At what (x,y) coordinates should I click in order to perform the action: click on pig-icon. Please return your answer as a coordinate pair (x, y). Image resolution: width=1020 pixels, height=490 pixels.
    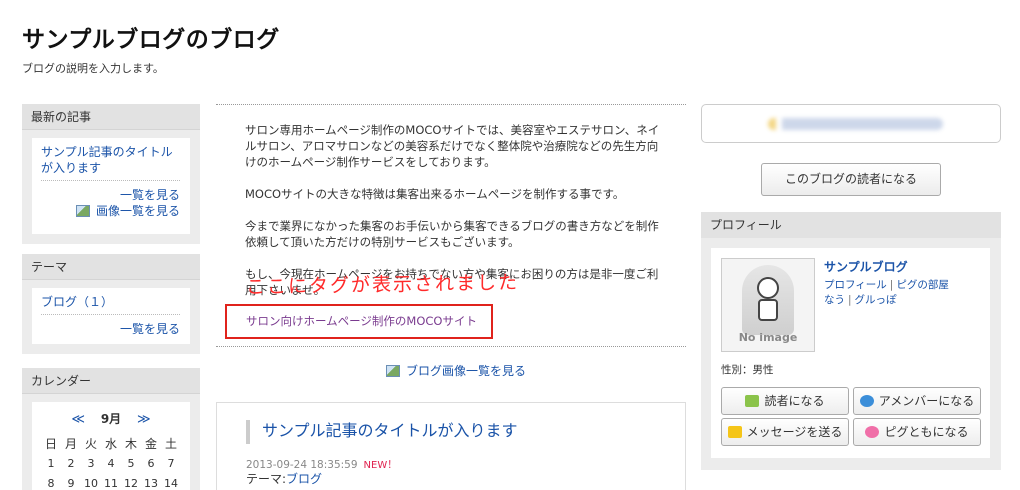
    Looking at the image, I should click on (872, 432).